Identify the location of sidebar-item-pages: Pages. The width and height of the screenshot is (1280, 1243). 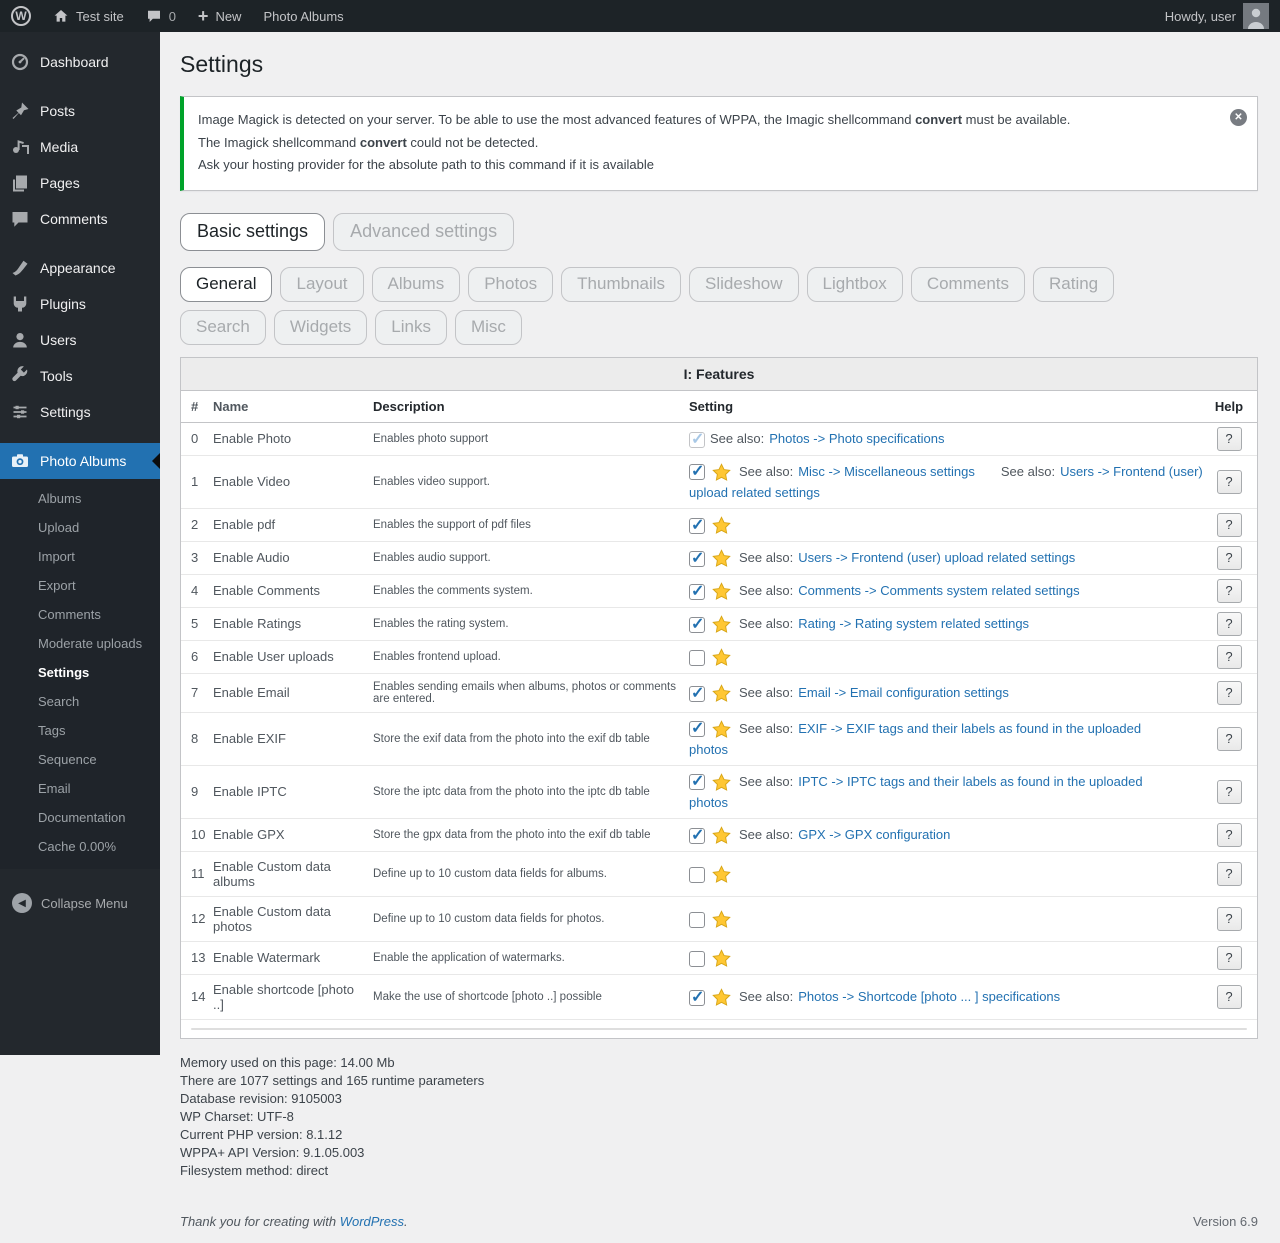
(80, 183).